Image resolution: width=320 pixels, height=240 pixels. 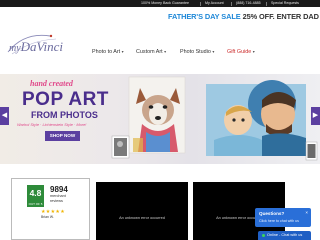 What do you see at coordinates (62, 136) in the screenshot?
I see `shop-now-button: SHOP NOW` at bounding box center [62, 136].